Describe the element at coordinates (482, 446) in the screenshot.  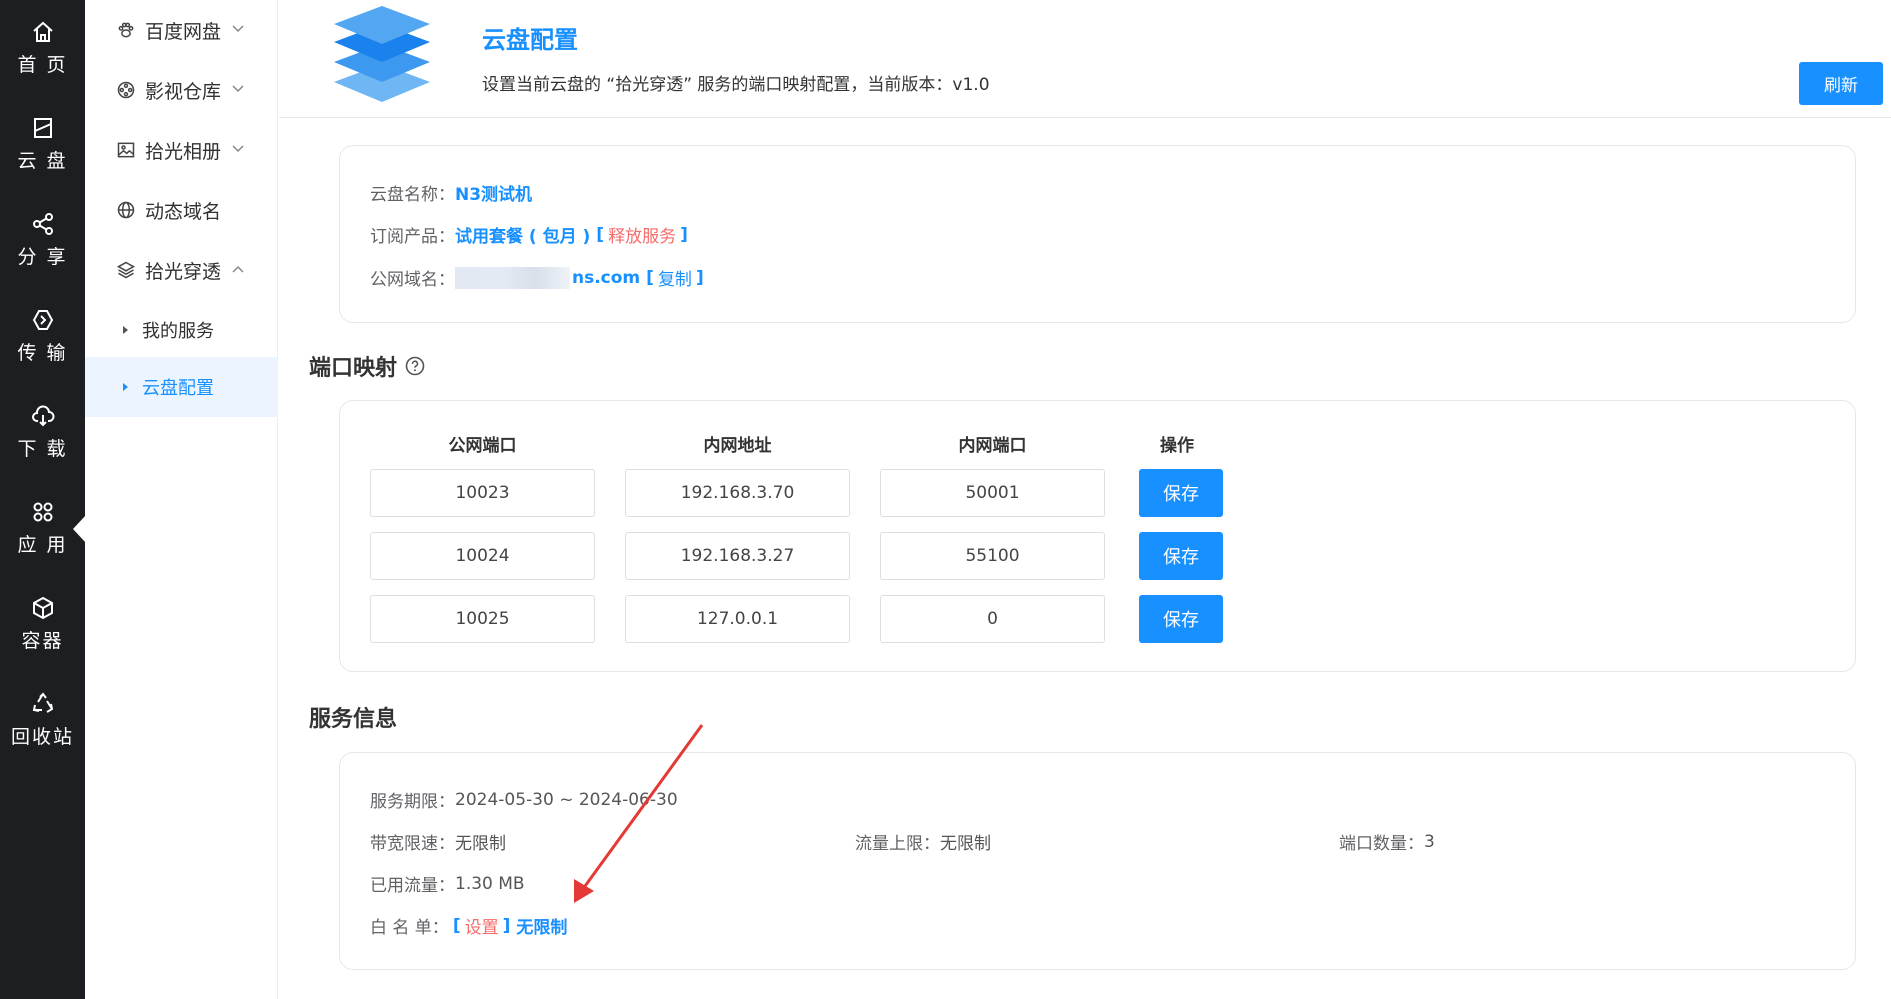
I see `column-header-public-port: 公网端口` at that location.